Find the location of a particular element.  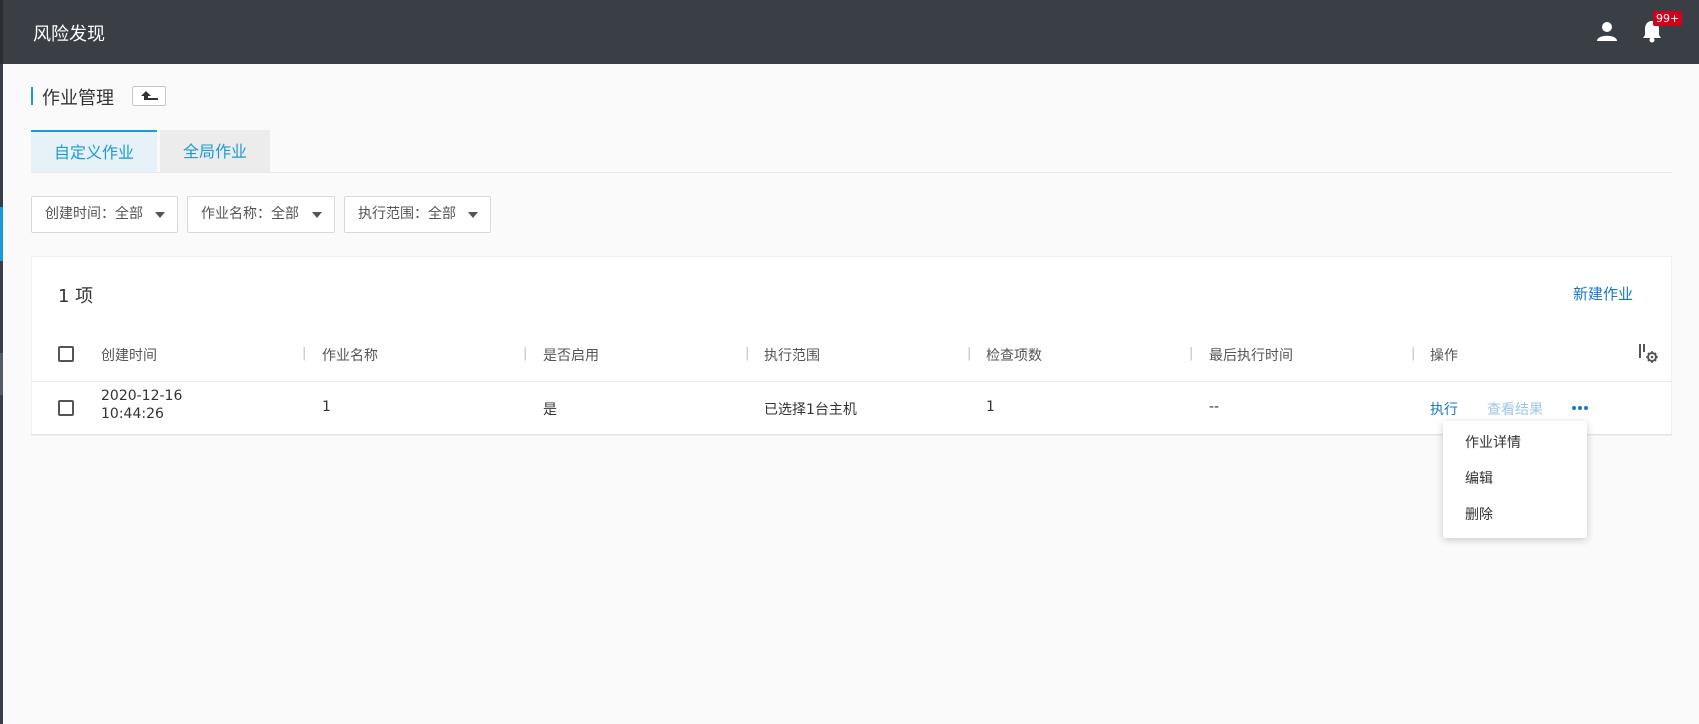

view-results-link: 查看结果 is located at coordinates (1515, 409).